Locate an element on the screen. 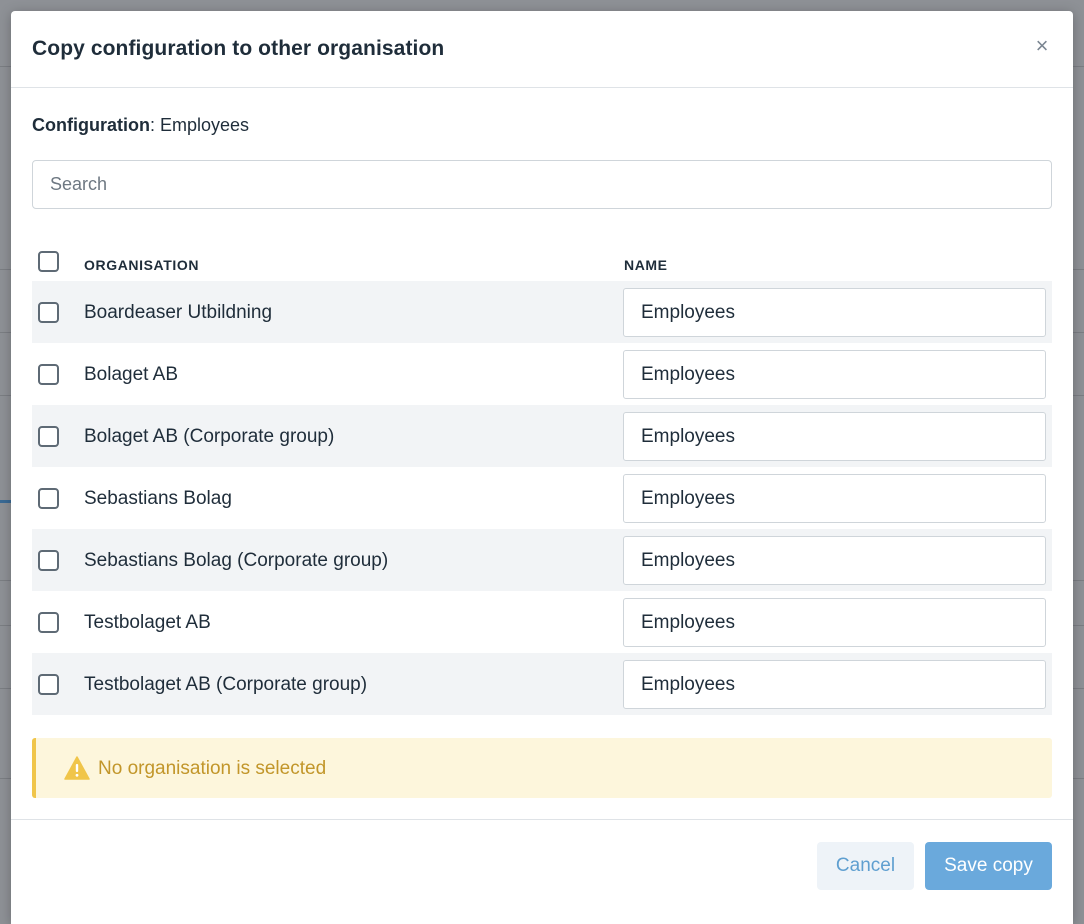 This screenshot has width=1084, height=924. organisation-name: Sebastians Bolag (Corporate group) is located at coordinates (236, 560).